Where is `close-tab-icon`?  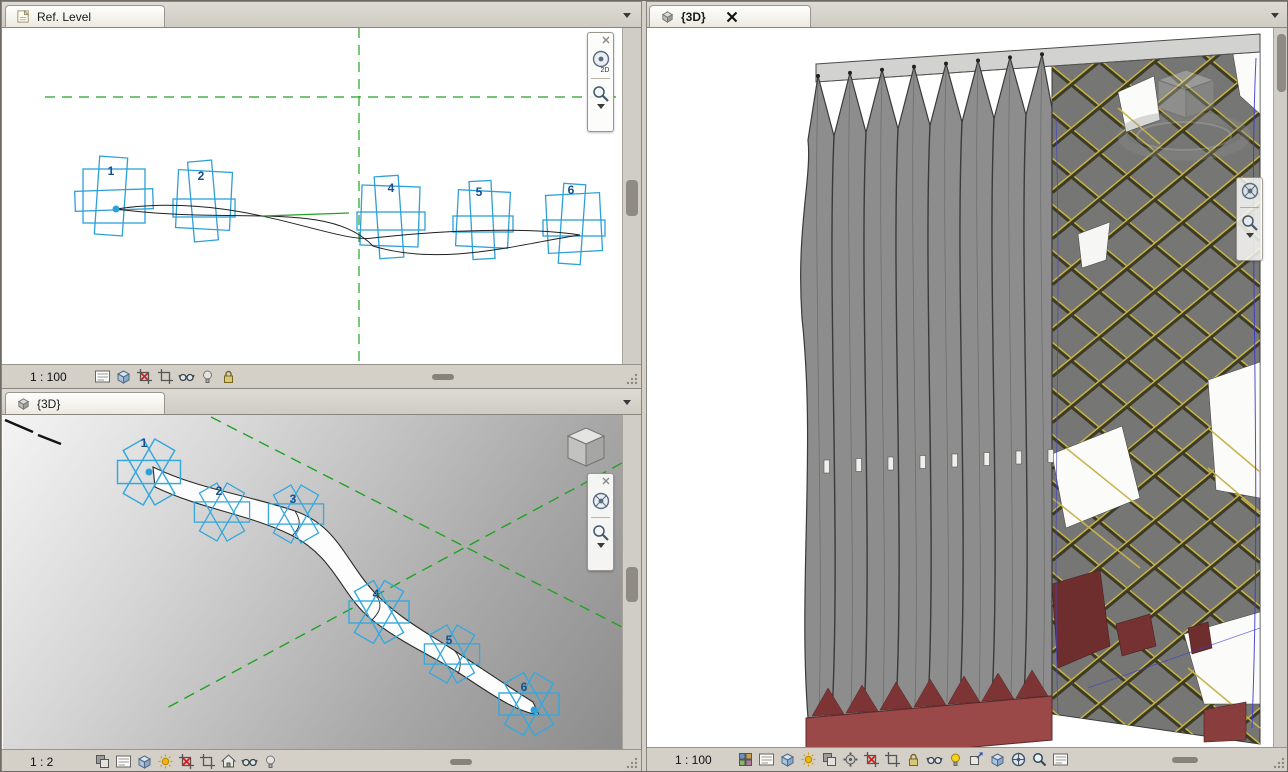 close-tab-icon is located at coordinates (732, 17).